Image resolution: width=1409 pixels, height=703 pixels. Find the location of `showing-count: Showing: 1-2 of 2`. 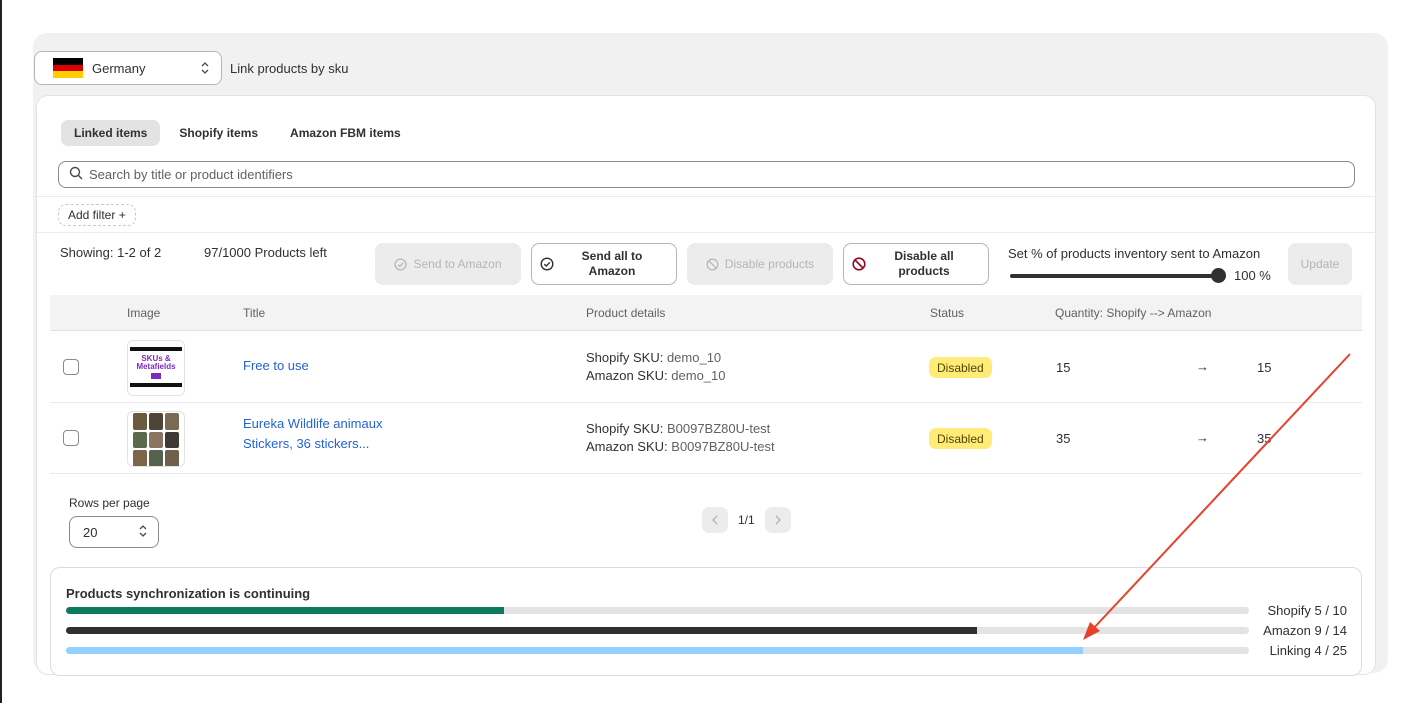

showing-count: Showing: 1-2 of 2 is located at coordinates (111, 252).